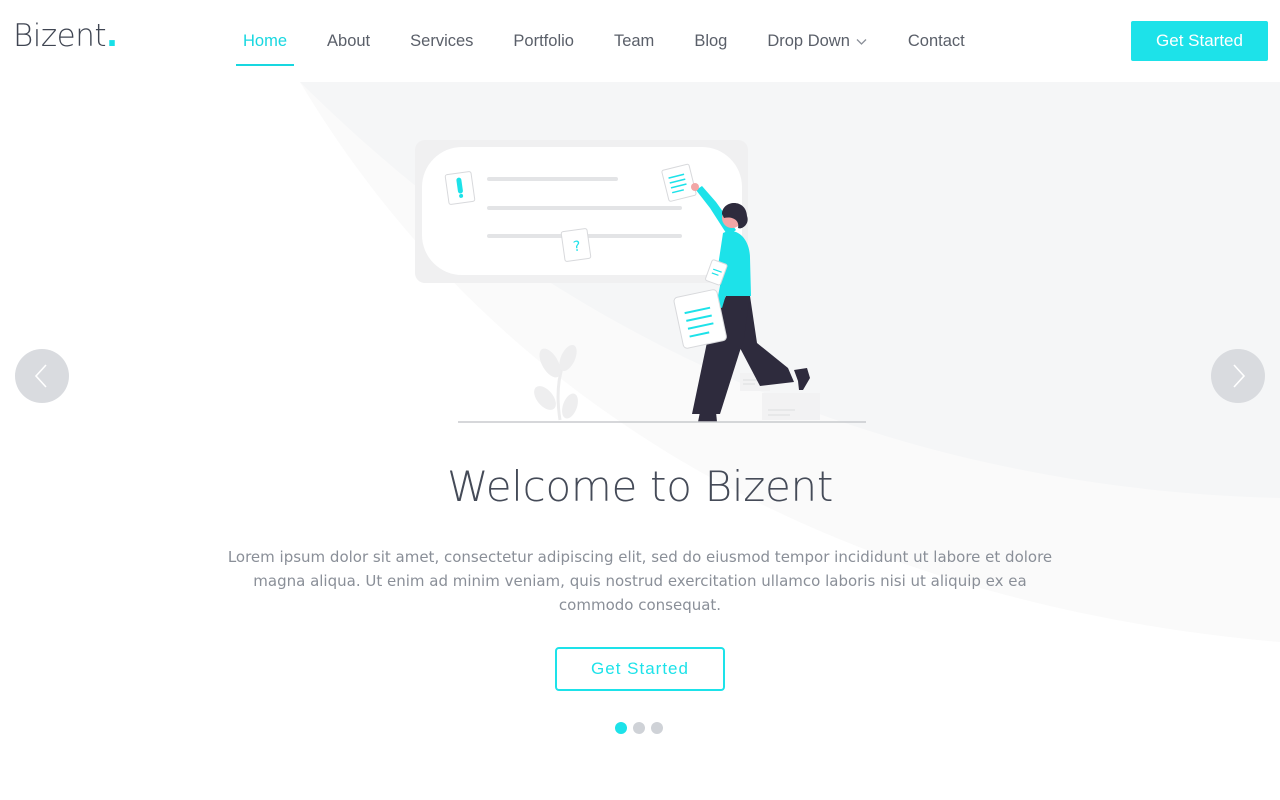  I want to click on nav-item-home: Home, so click(265, 41).